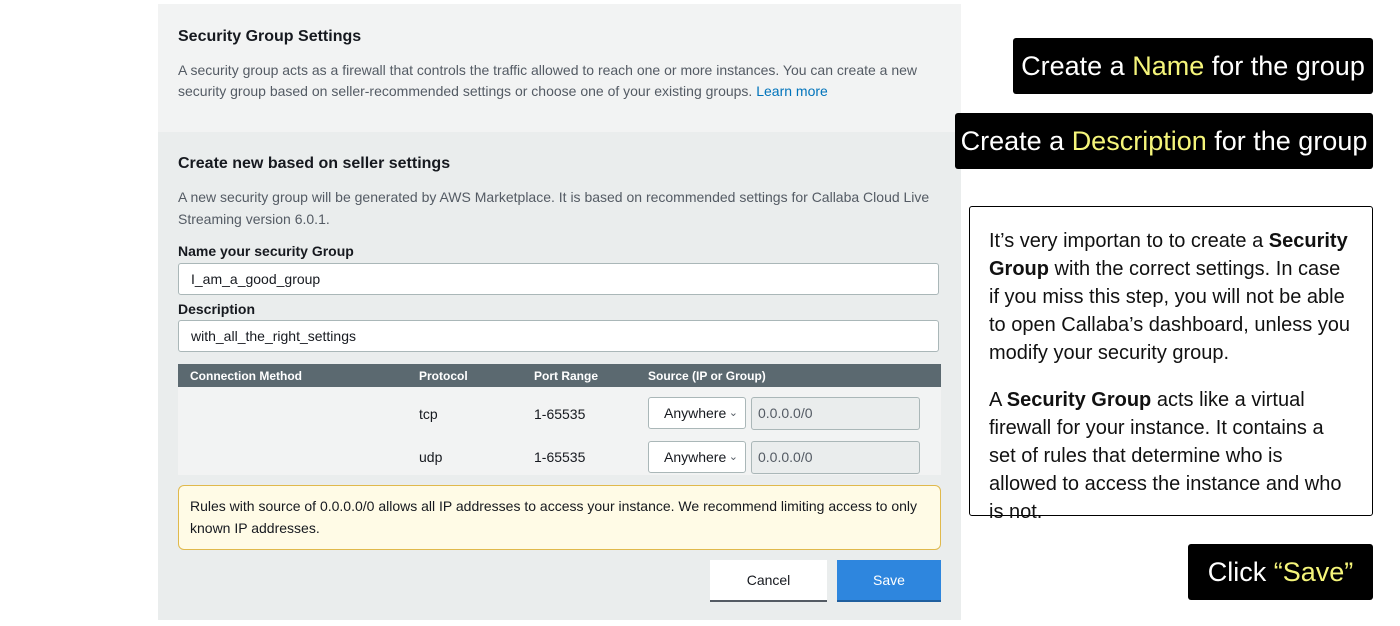 Image resolution: width=1400 pixels, height=626 pixels. What do you see at coordinates (1129, 241) in the screenshot?
I see `info-text: It’s very importan to to create a` at bounding box center [1129, 241].